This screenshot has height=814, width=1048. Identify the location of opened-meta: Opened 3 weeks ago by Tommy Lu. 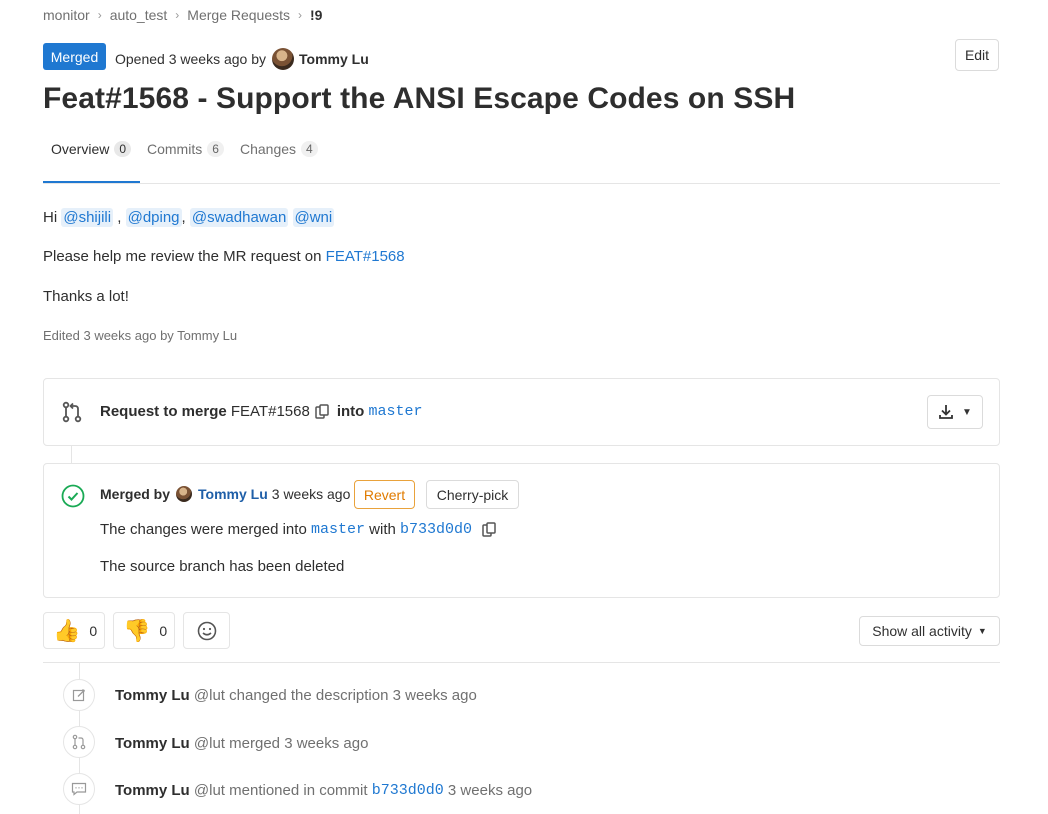
(242, 59).